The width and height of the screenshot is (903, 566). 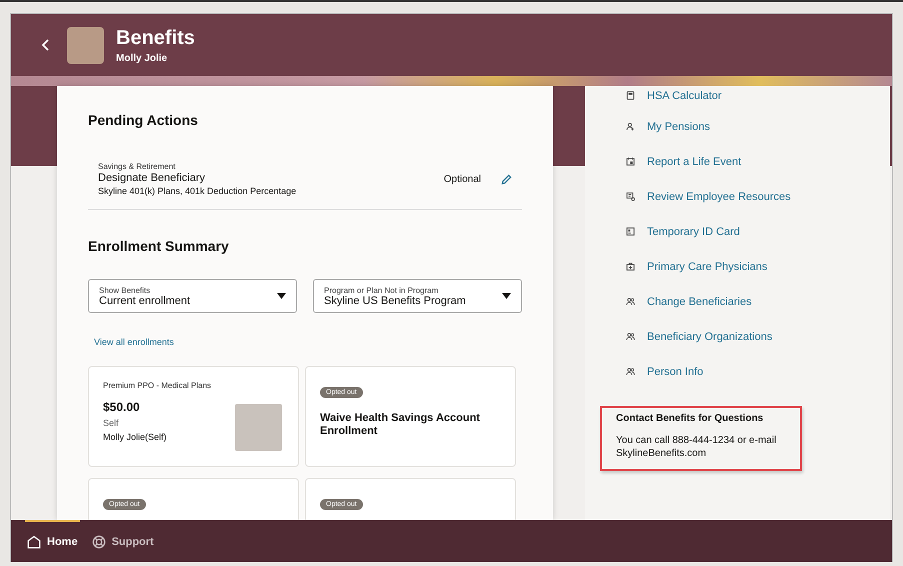 What do you see at coordinates (699, 302) in the screenshot?
I see `quick-link: Change Beneficiaries` at bounding box center [699, 302].